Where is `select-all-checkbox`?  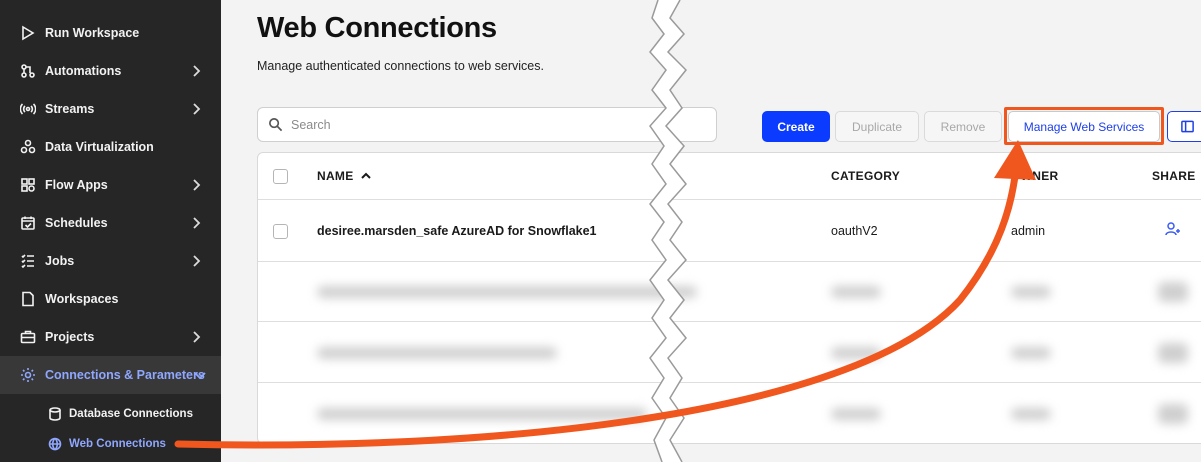
select-all-checkbox is located at coordinates (280, 176).